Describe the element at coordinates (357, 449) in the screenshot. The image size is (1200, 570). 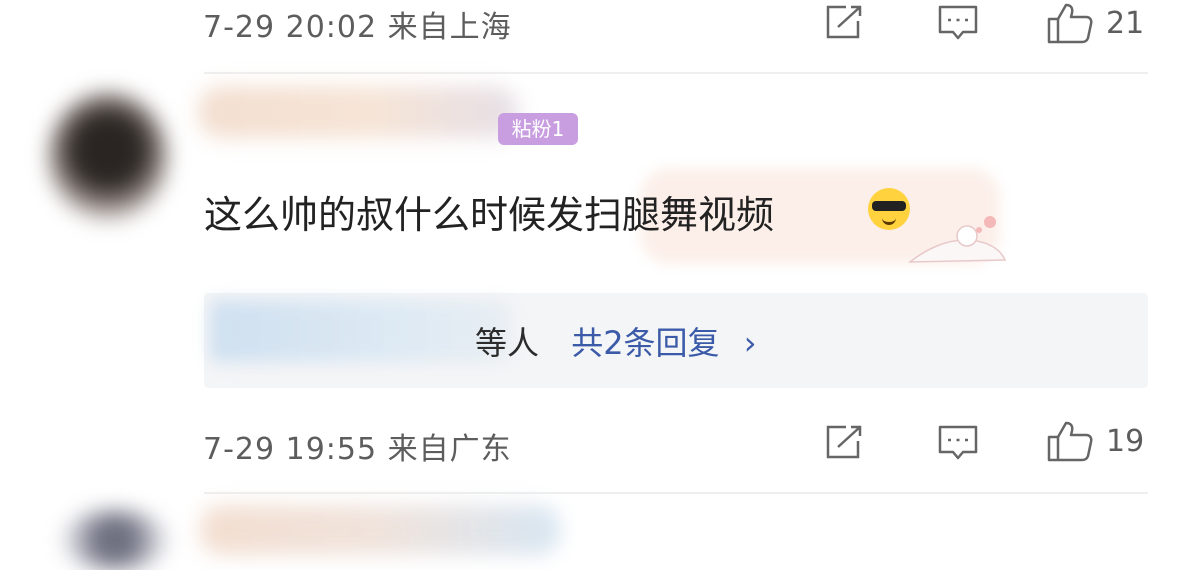
I see `comment-meta: 7-29 19:55 来自广东` at that location.